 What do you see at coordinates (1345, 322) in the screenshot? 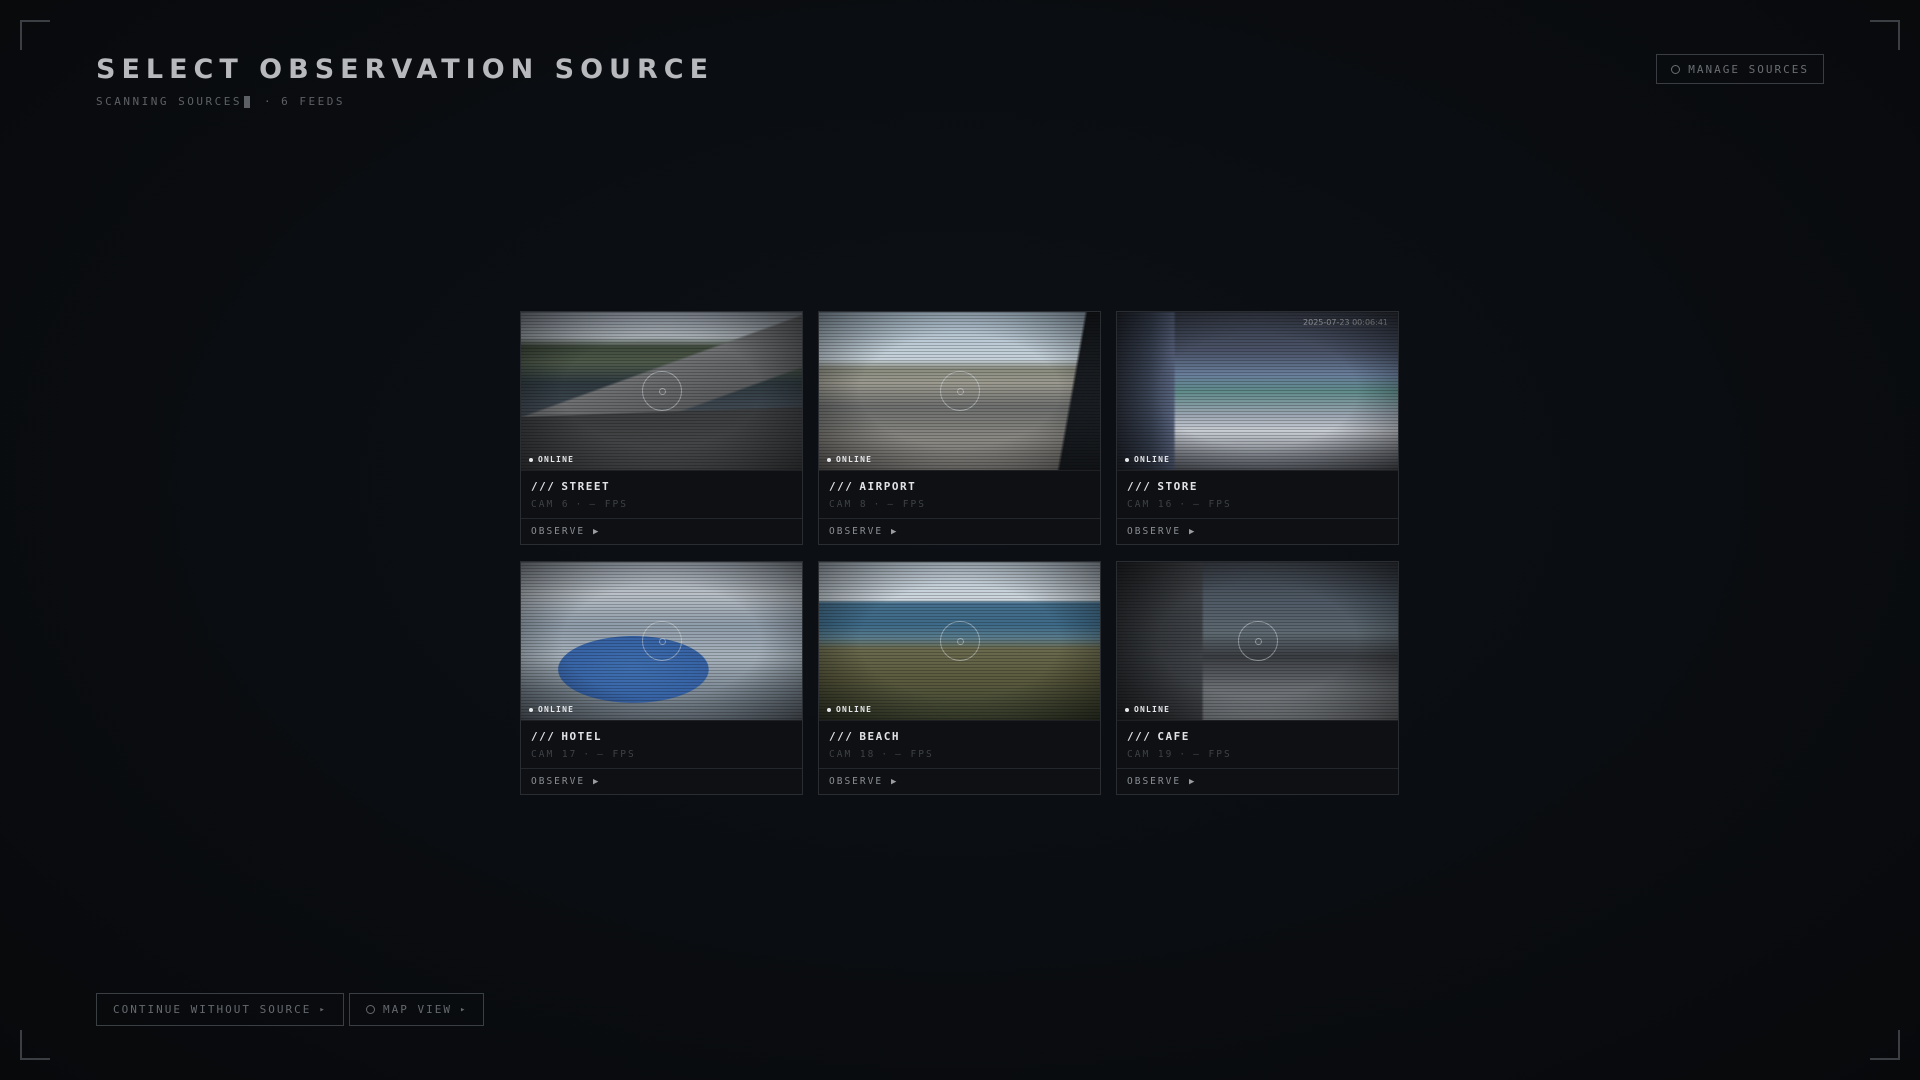
I see `timestamp-overlay: 2025-07-23 00:06:41` at bounding box center [1345, 322].